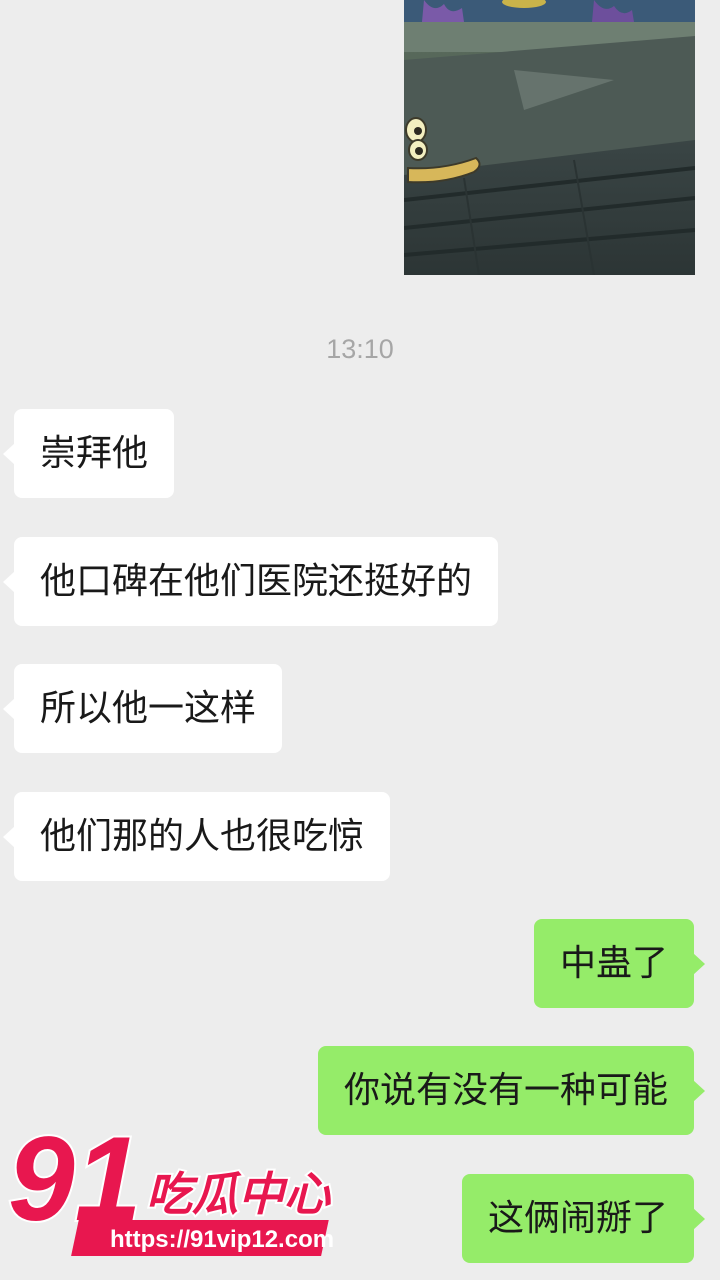 The image size is (720, 1280). I want to click on outgoing-message-bubble: 这俩闹掰了, so click(583, 1218).